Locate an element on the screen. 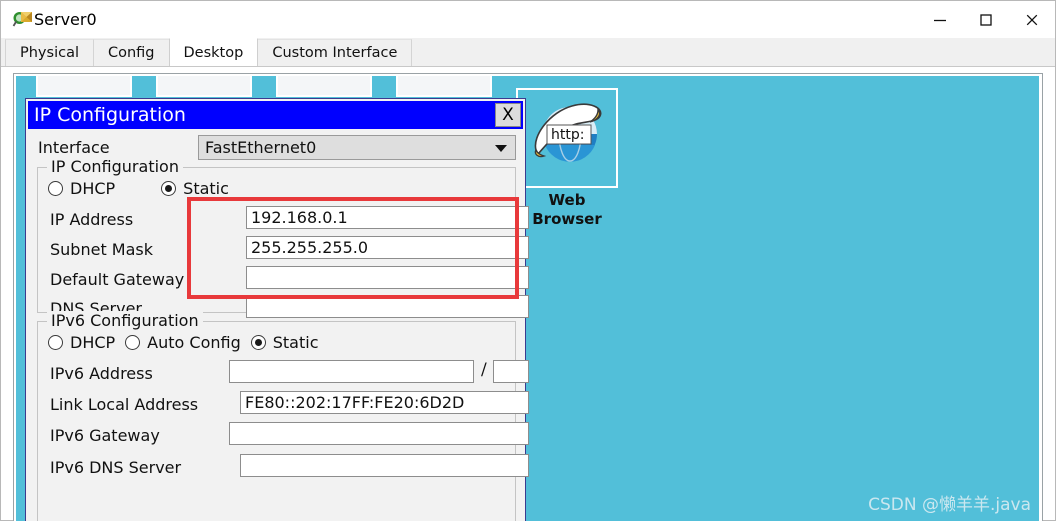 The image size is (1056, 521). ipv6-radio-dhcp-label: DHCP is located at coordinates (93, 342).